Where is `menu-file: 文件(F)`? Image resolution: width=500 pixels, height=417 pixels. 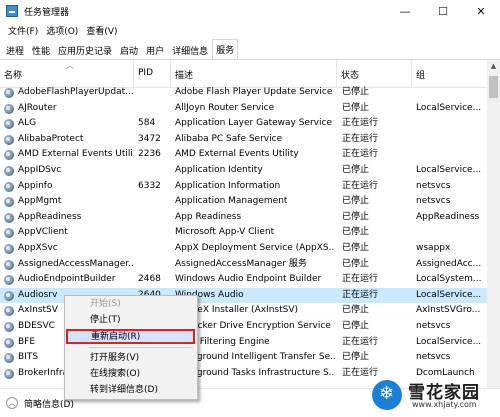 menu-file: 文件(F) is located at coordinates (23, 30).